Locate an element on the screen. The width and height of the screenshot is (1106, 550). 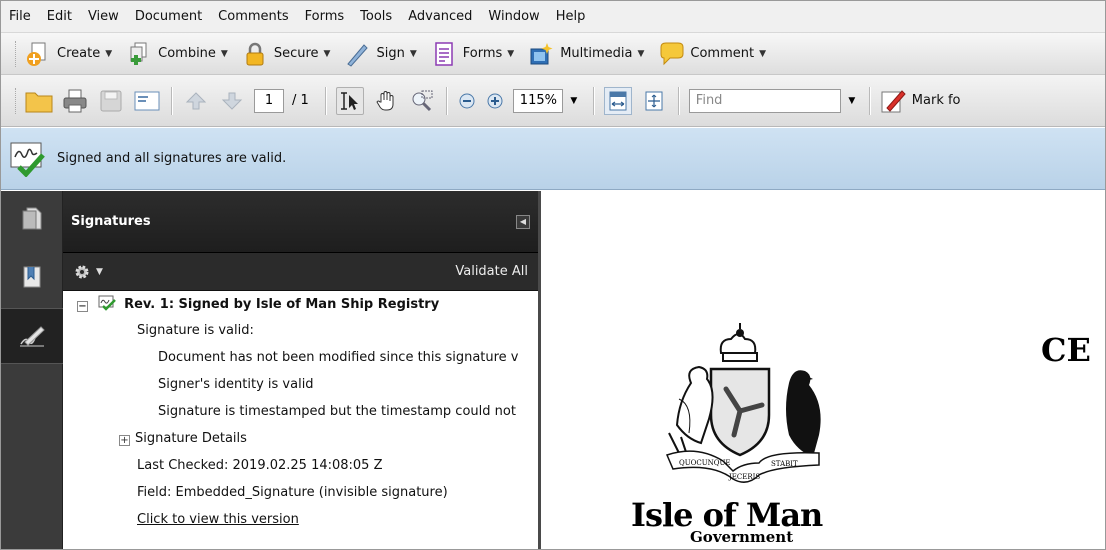
secure-button: Secure ▼ is located at coordinates (286, 54).